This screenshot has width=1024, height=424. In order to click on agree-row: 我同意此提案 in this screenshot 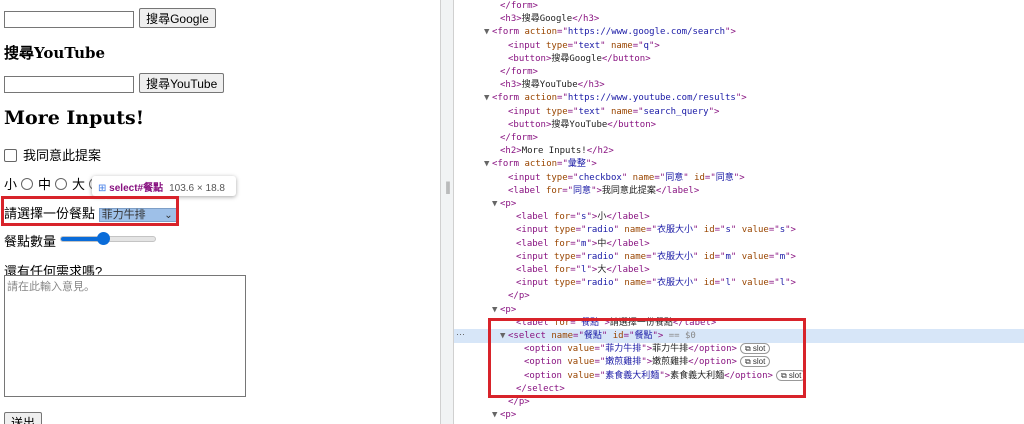, I will do `click(52, 154)`.